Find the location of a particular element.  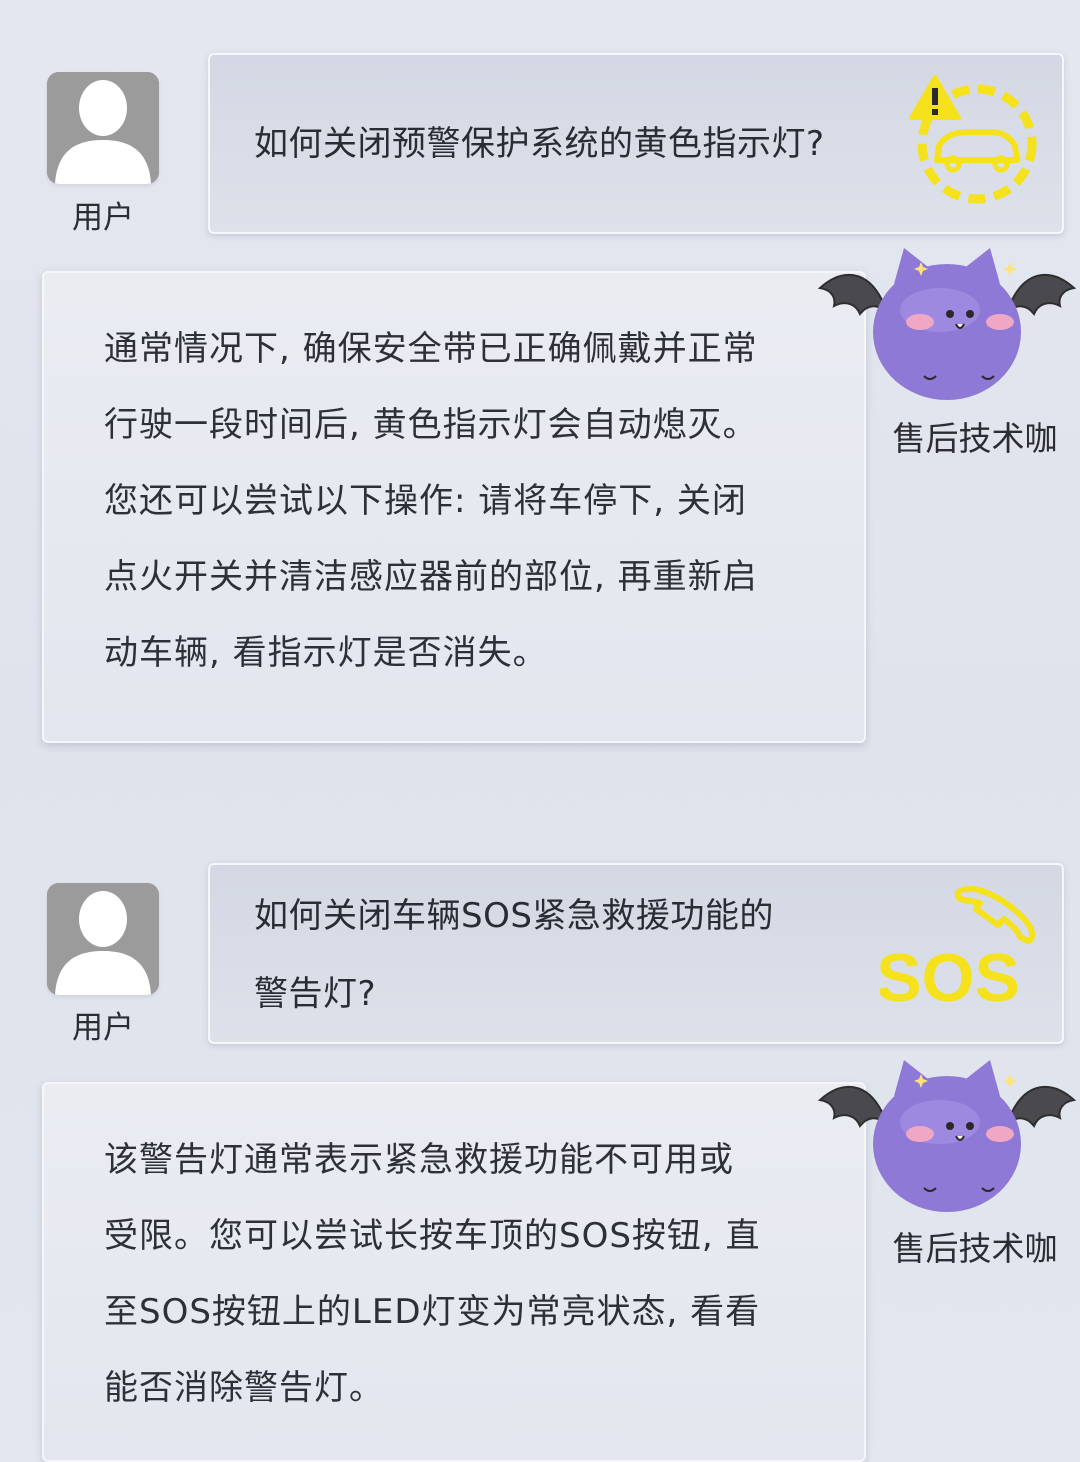

answer-line: 点火开关并清洁感应器前的部位, 再重新启 is located at coordinates (431, 577).